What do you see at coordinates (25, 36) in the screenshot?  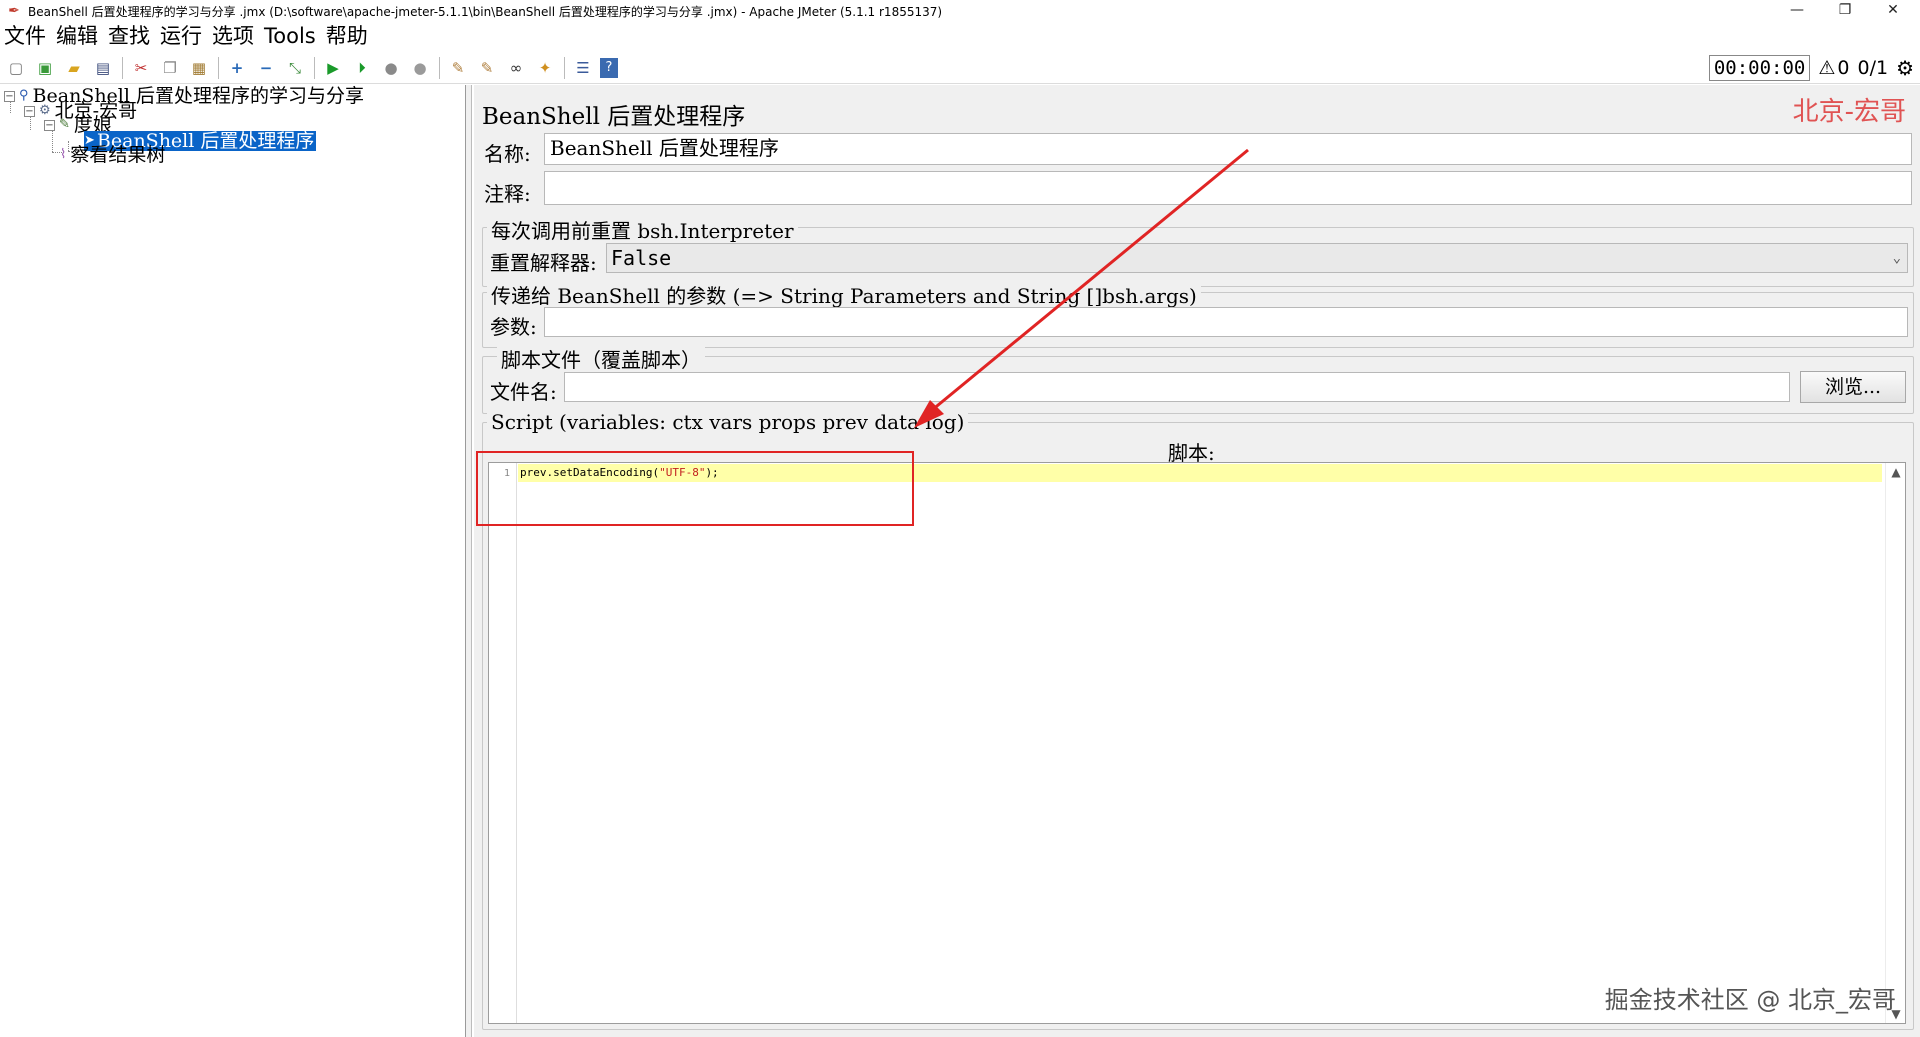 I see `menu-file: 文件` at bounding box center [25, 36].